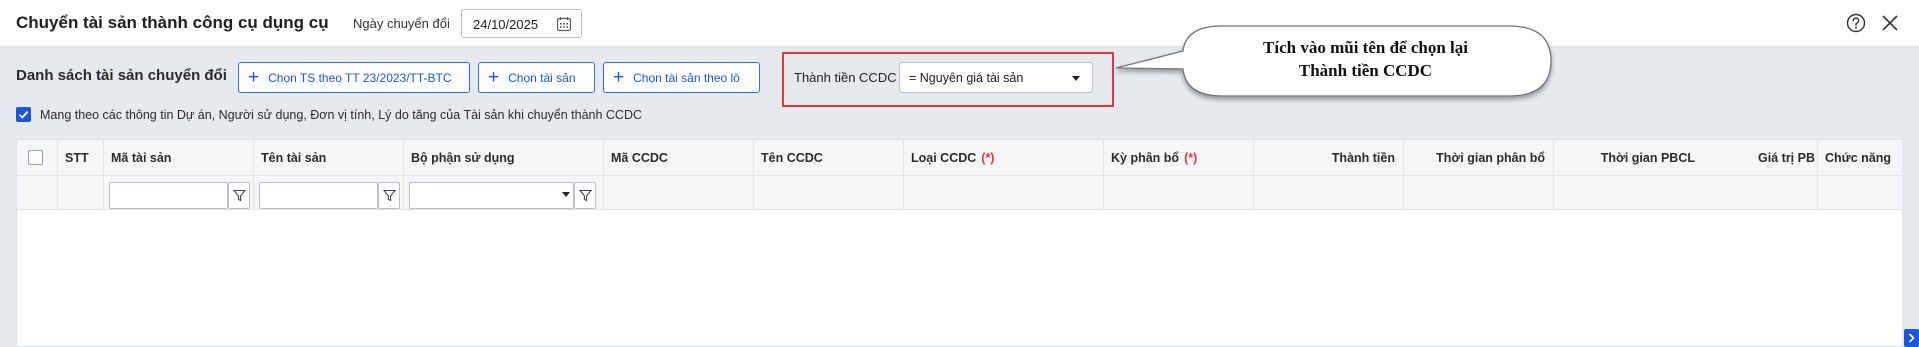 This screenshot has width=1919, height=347. I want to click on choose-asset-tt23-button: + Chọn TS theo TT 23/2023/TT-BTC, so click(354, 77).